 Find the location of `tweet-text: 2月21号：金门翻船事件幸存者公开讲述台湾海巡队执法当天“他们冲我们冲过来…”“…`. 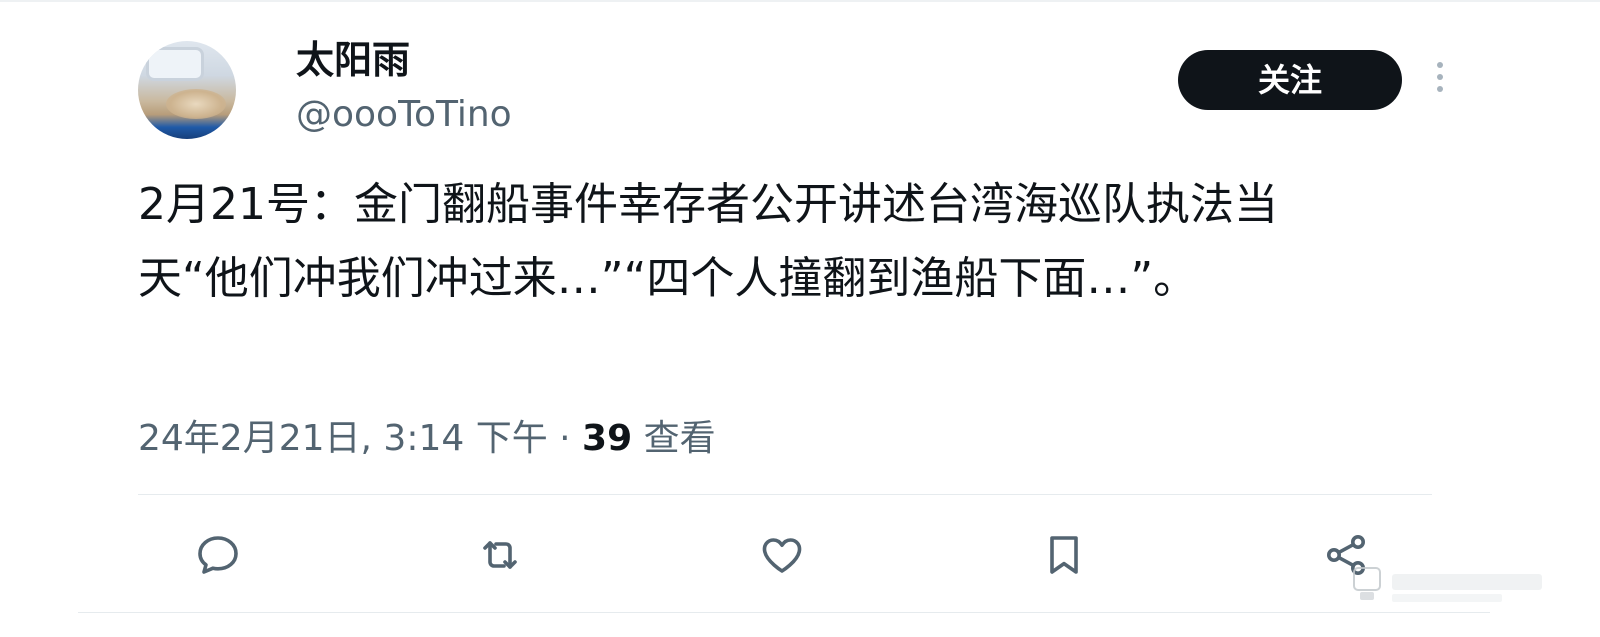

tweet-text: 2月21号：金门翻船事件幸存者公开讲述台湾海巡队执法当天“他们冲我们冲过来…”“… is located at coordinates (708, 241).